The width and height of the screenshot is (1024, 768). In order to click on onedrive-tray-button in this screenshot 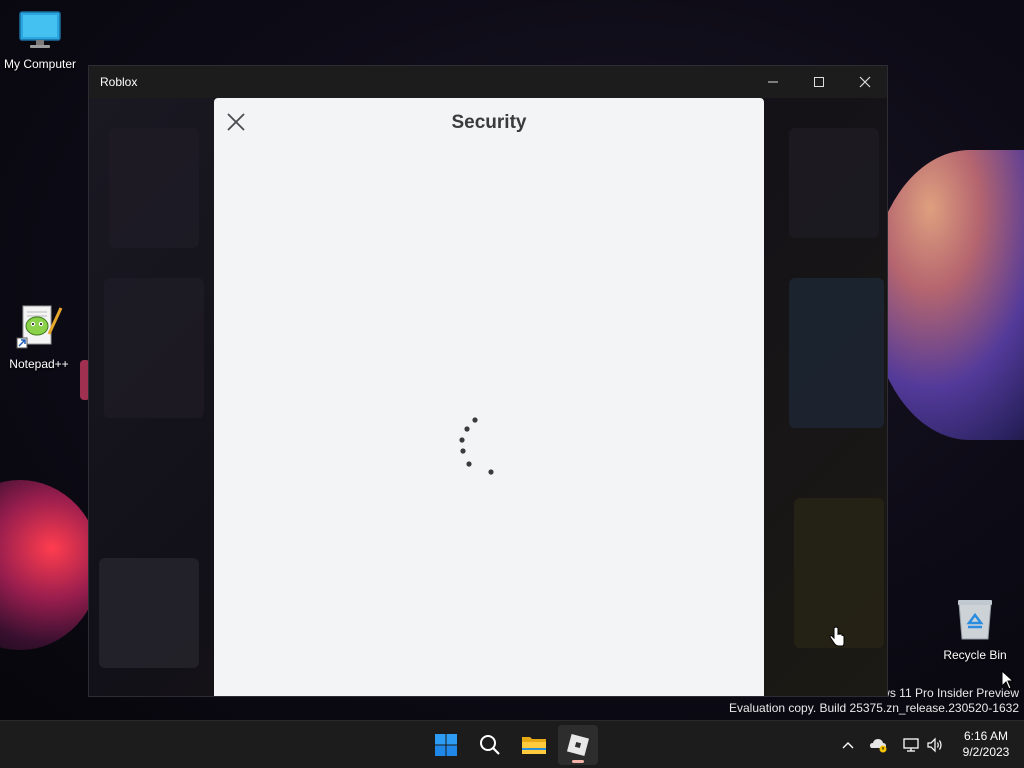, I will do `click(879, 745)`.